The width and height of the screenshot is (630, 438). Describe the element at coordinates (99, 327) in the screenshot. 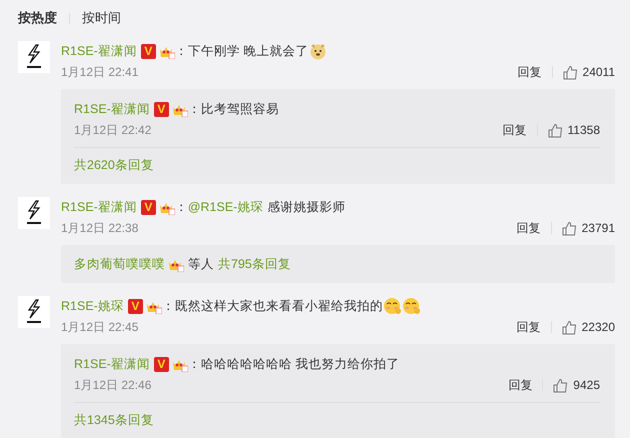

I see `timestamp: 1月12日 22:45` at that location.